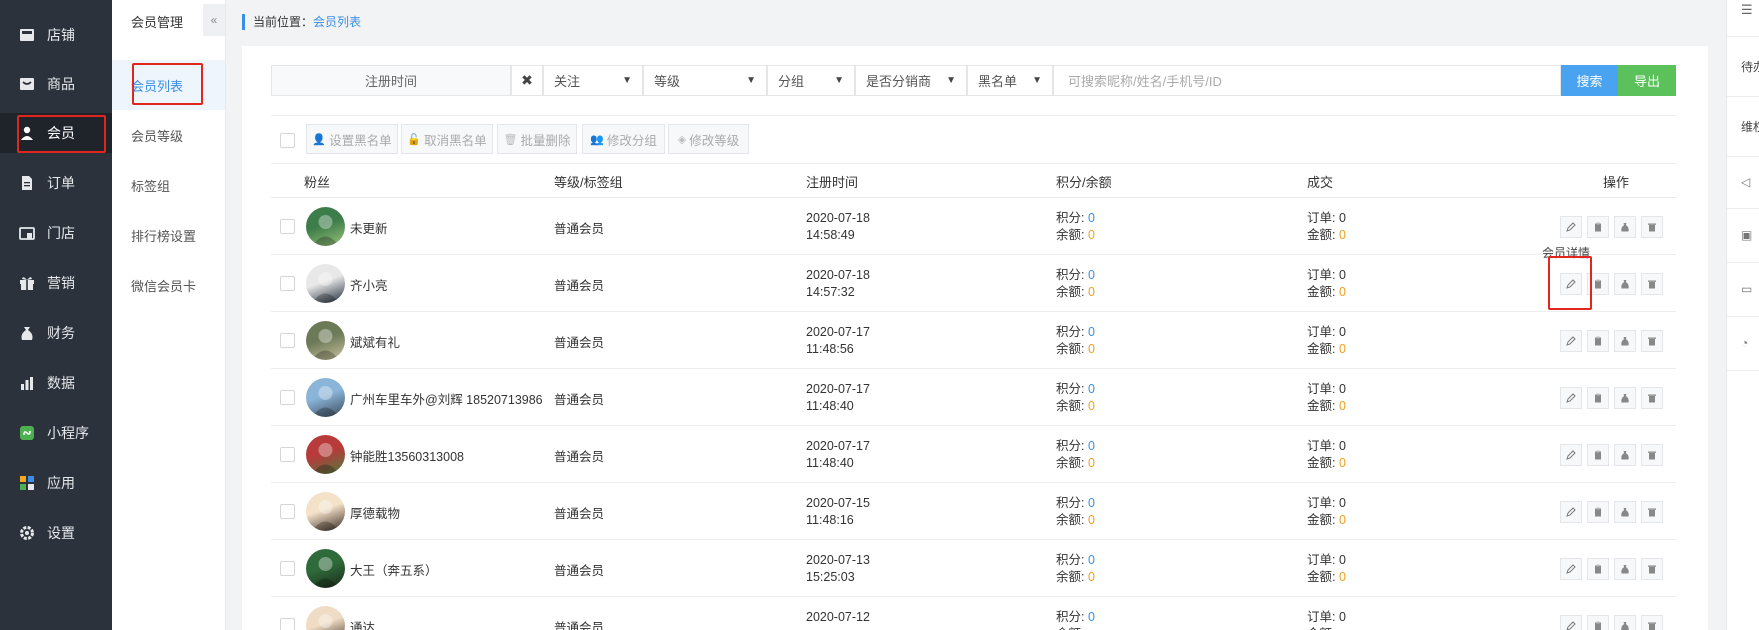 The image size is (1759, 630). I want to click on bell-icon: ◔, so click(1750, 343).